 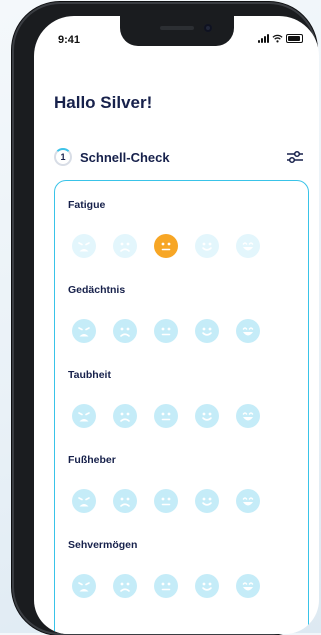 I want to click on signal-icon, so click(x=263, y=38).